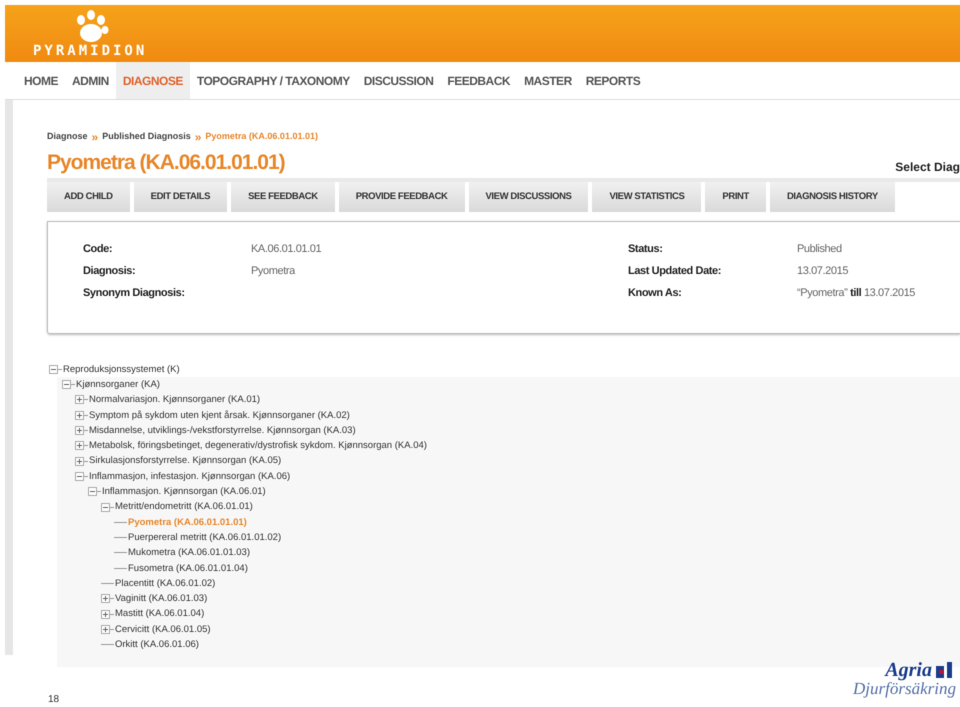 This screenshot has width=960, height=707. I want to click on tree-item: Placentitt (KA.06.01.02), so click(165, 583).